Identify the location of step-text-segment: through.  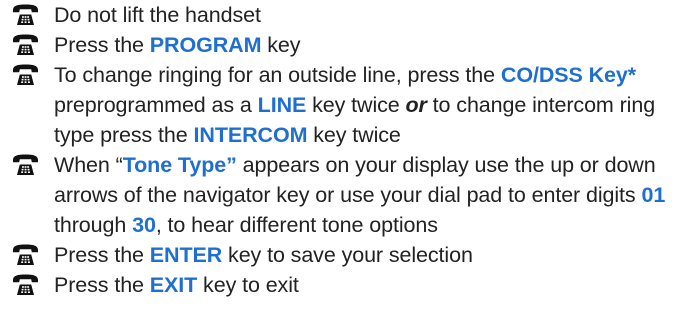
(93, 225).